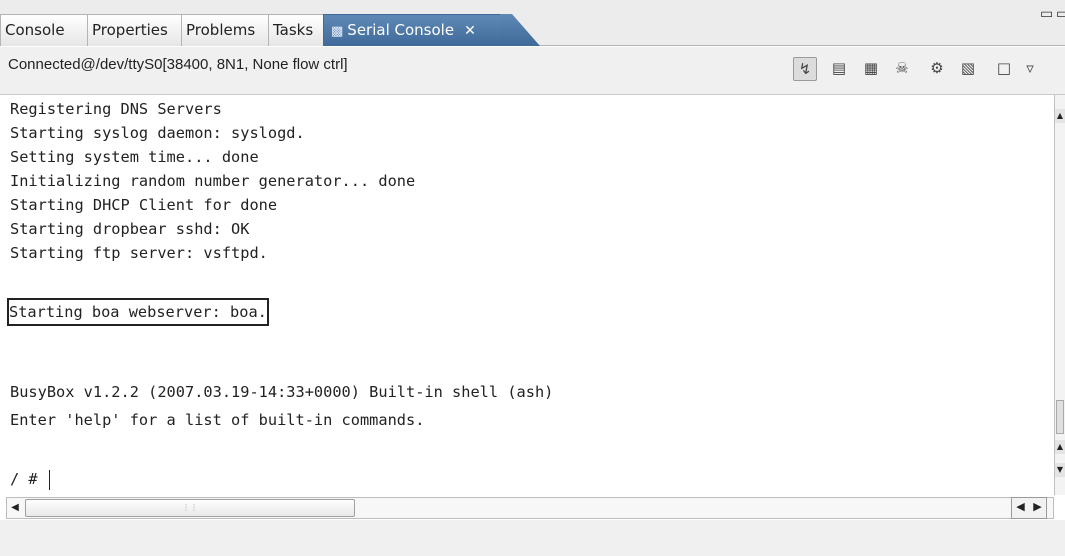 Image resolution: width=1065 pixels, height=556 pixels. Describe the element at coordinates (1046, 14) in the screenshot. I see `minimize-icon: ▭` at that location.